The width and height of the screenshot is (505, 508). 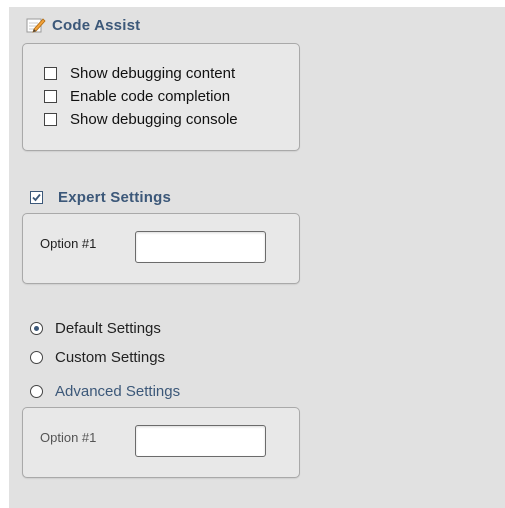 What do you see at coordinates (96, 25) in the screenshot?
I see `code-assist-title: Code Assist` at bounding box center [96, 25].